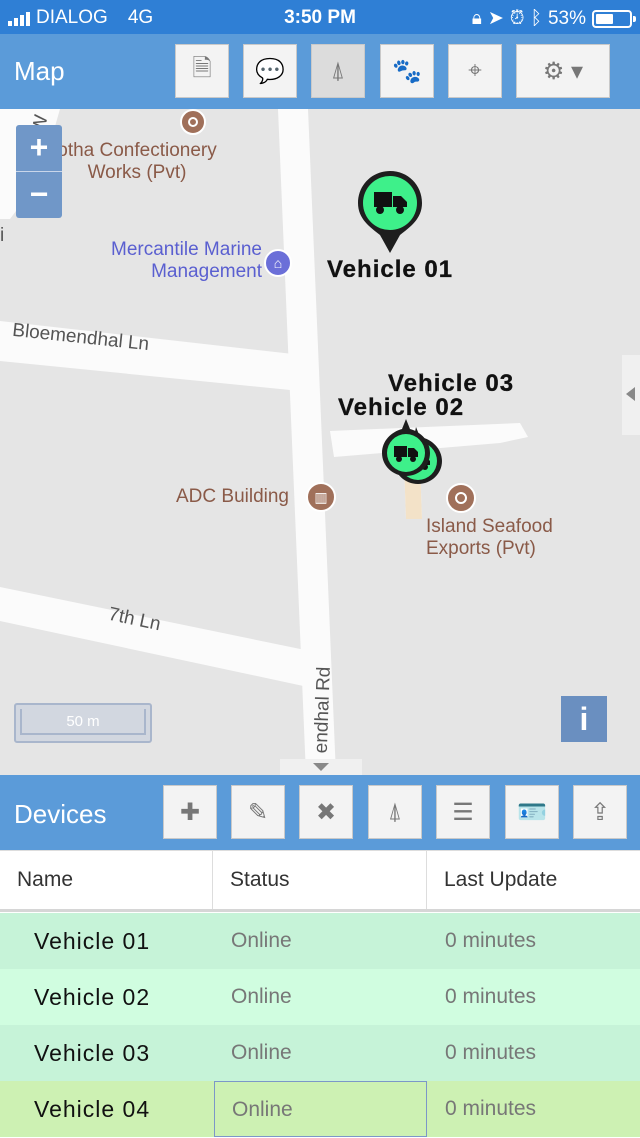 The width and height of the screenshot is (640, 1138). What do you see at coordinates (60, 814) in the screenshot?
I see `devices-title: Devices` at bounding box center [60, 814].